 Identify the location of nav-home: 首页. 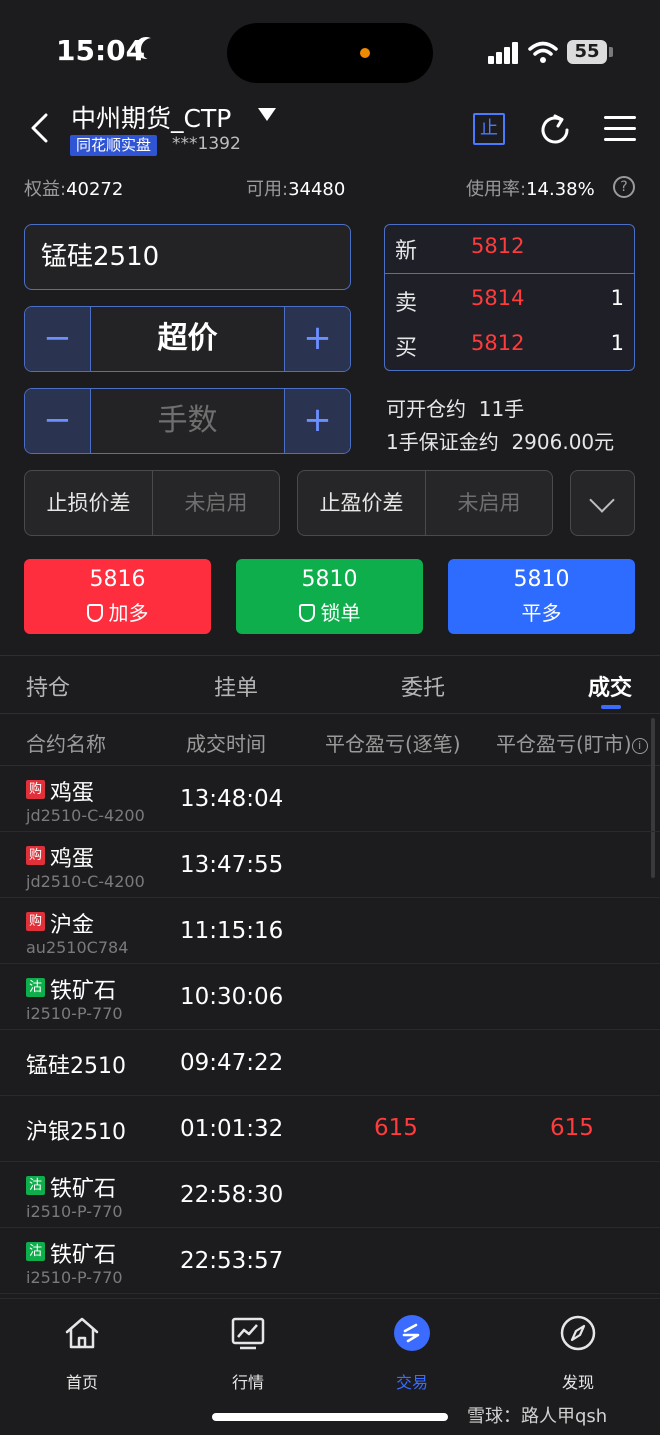
(82, 1353).